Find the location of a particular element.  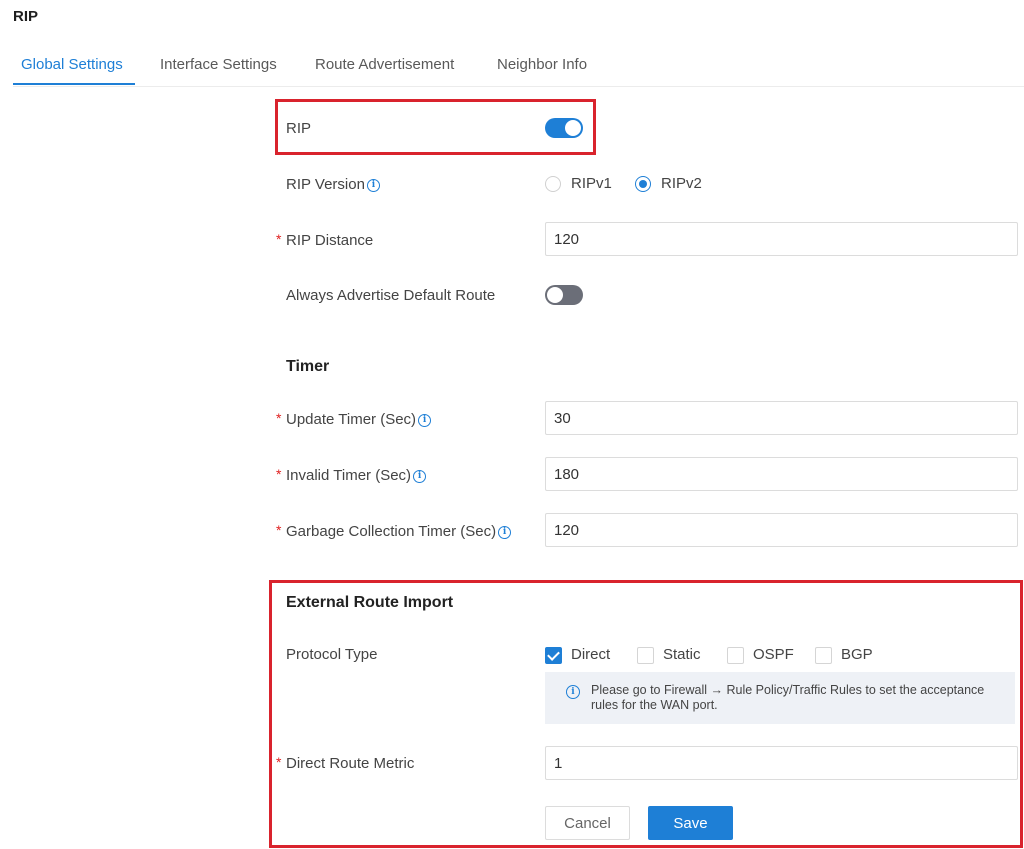

radio-ripv1 is located at coordinates (553, 184).